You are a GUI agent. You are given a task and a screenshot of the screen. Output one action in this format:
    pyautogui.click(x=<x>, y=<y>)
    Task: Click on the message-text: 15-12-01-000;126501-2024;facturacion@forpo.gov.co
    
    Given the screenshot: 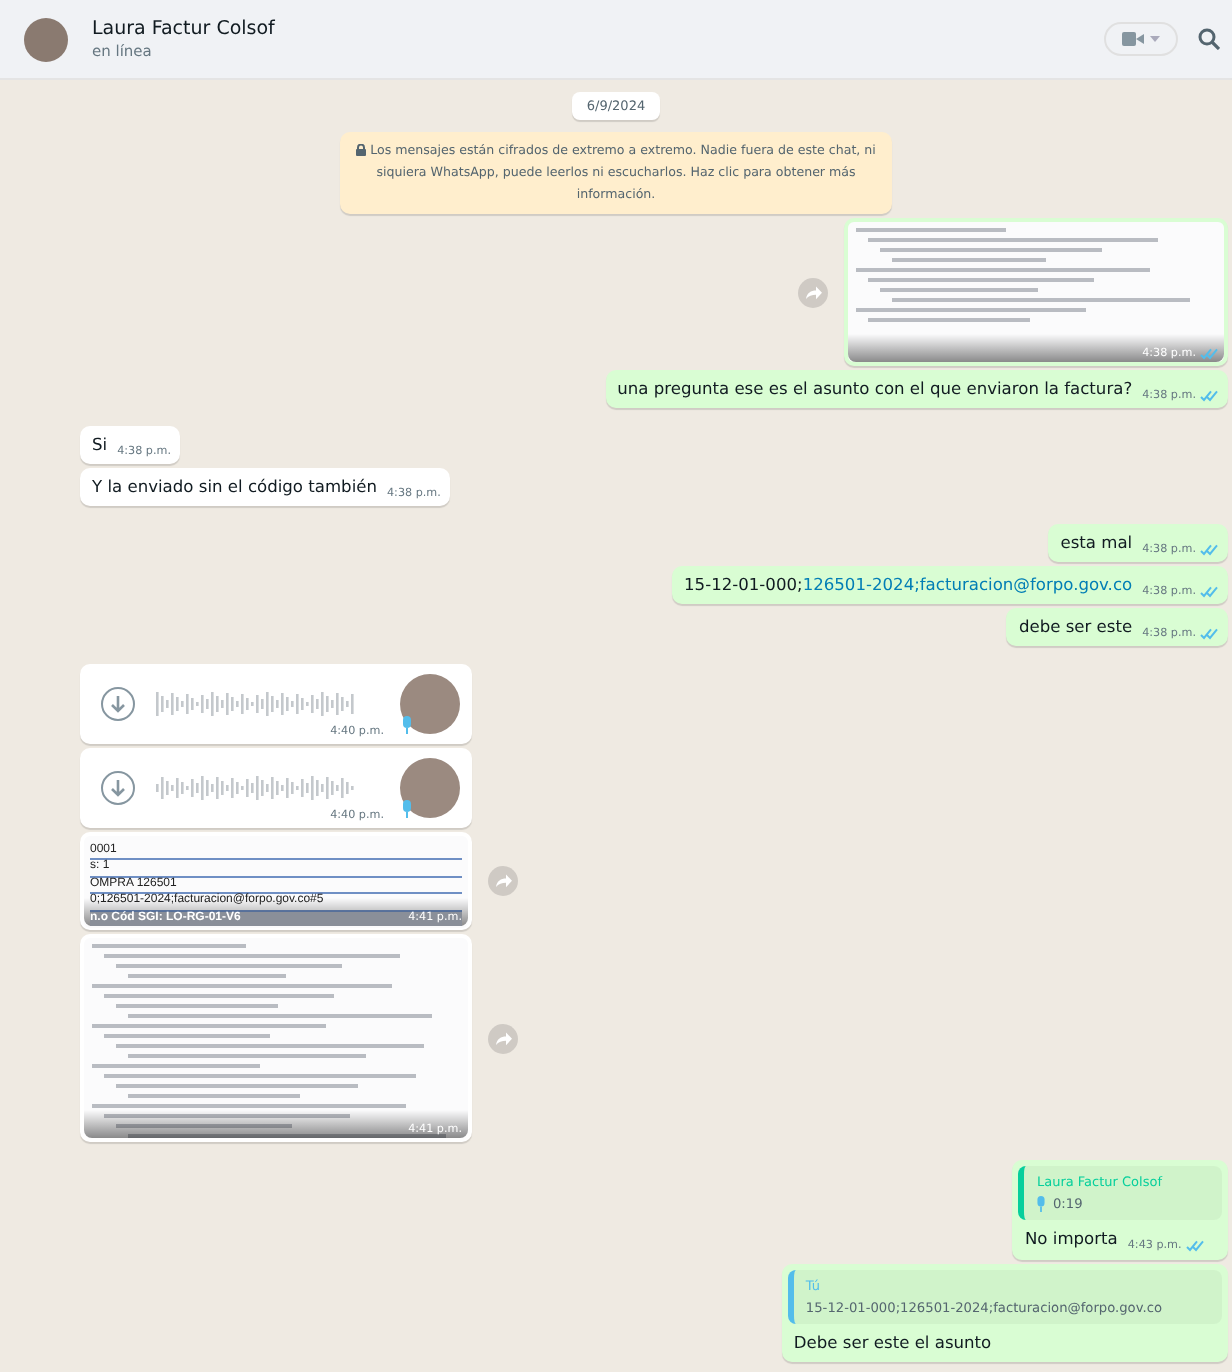 What is the action you would take?
    pyautogui.click(x=908, y=584)
    